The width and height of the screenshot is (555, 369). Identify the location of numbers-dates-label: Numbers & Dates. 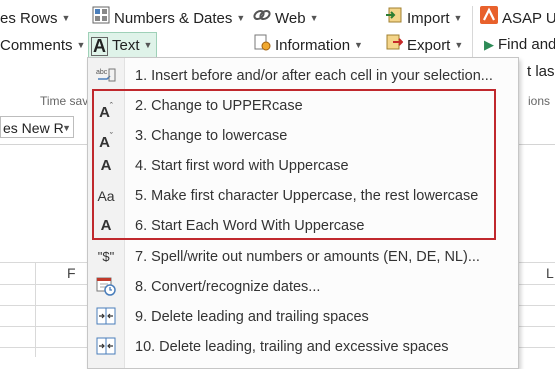
(173, 18).